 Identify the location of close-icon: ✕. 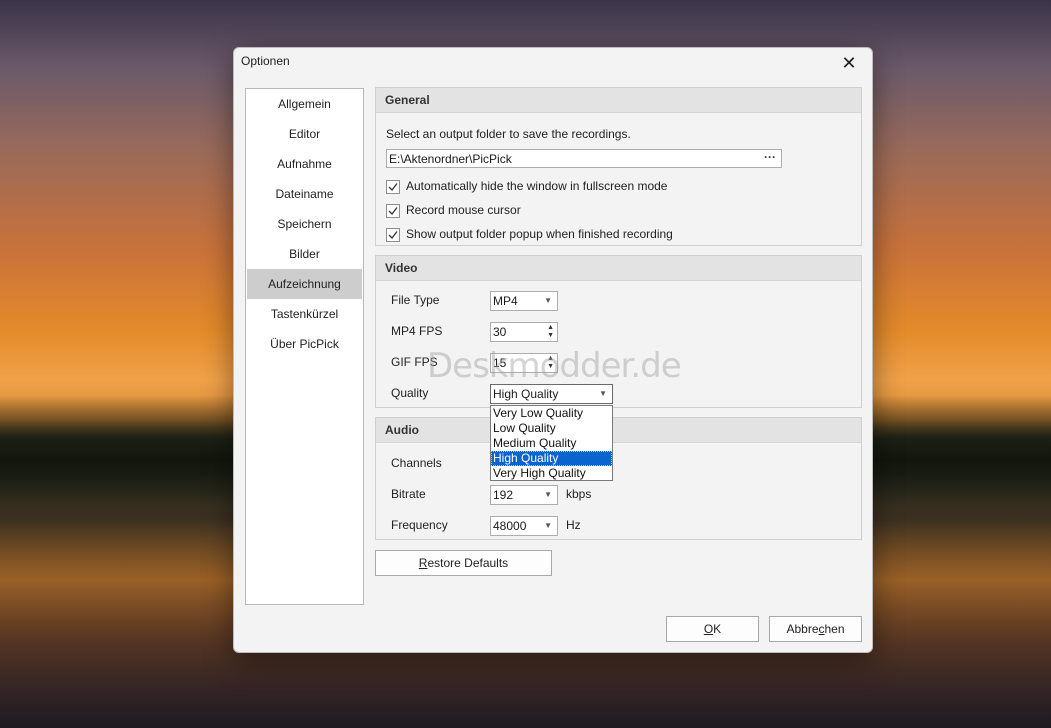
(849, 63).